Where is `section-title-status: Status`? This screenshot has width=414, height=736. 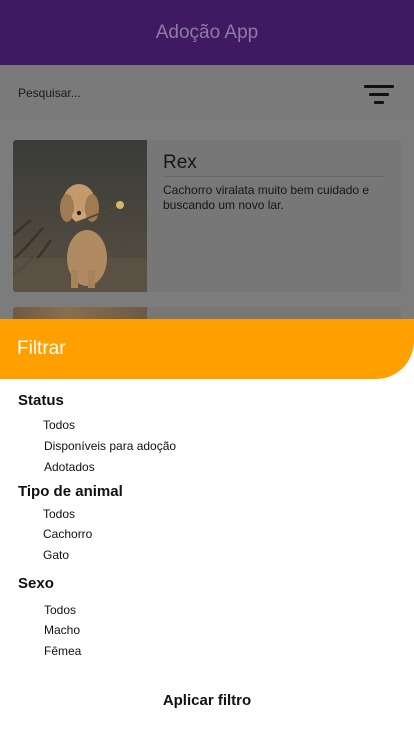 section-title-status: Status is located at coordinates (41, 400).